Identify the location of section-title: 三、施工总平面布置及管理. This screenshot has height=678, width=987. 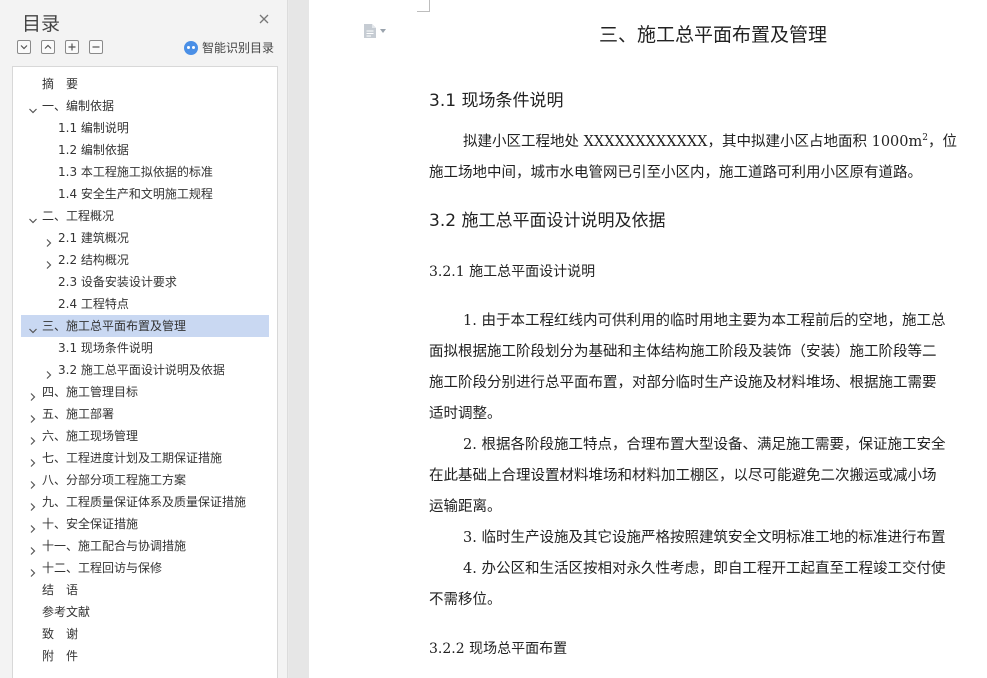
(713, 35).